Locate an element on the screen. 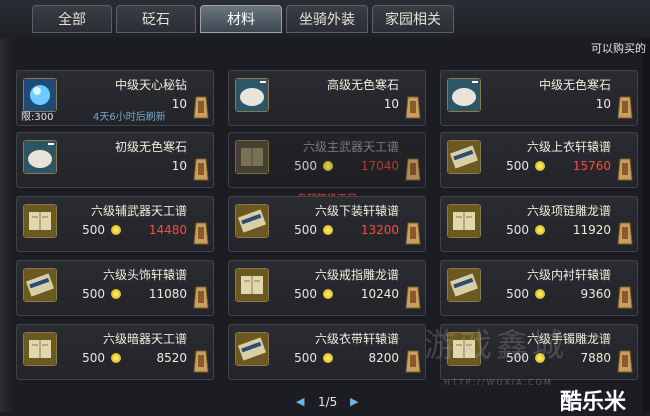  purchase-limit: 限:300 is located at coordinates (37, 117).